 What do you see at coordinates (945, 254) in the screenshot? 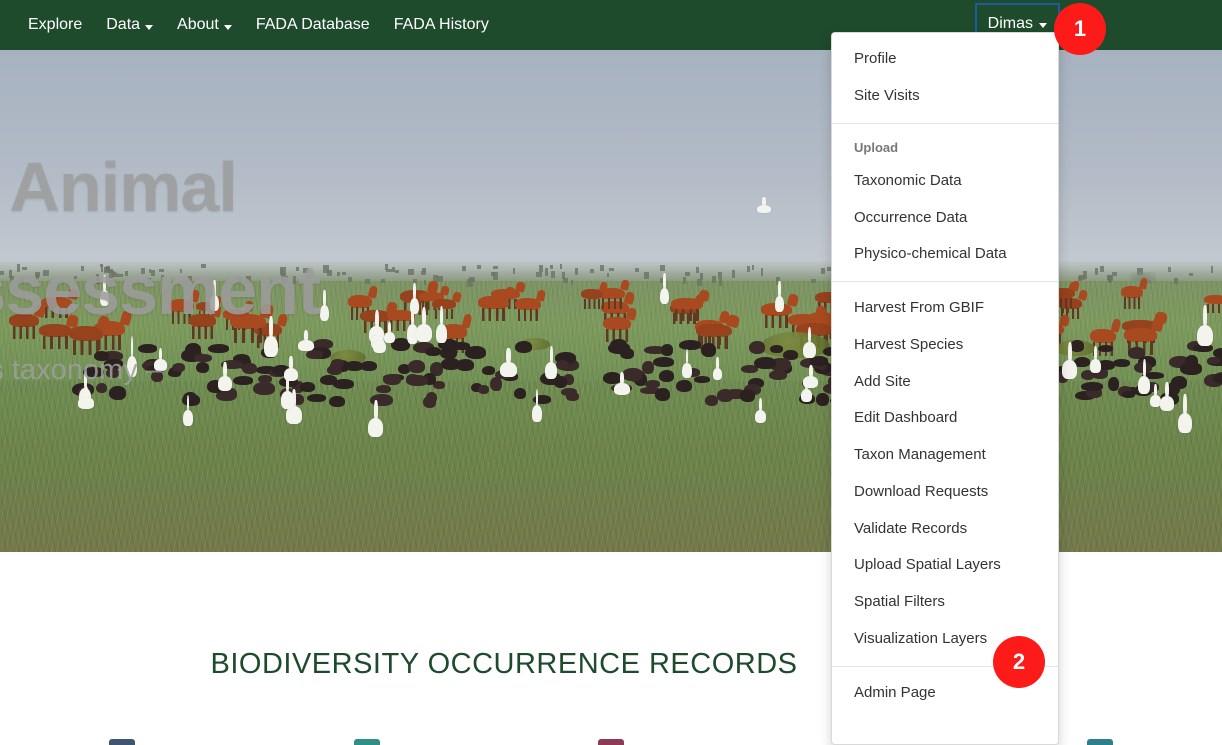
I see `menu-item-physico-chemical-data: Physico-chemical Data` at bounding box center [945, 254].